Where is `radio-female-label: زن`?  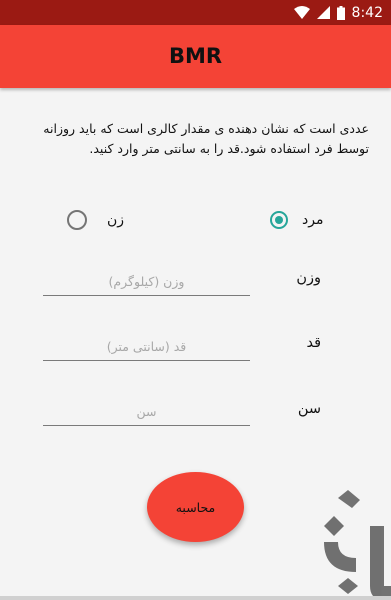
radio-female-label: زن is located at coordinates (116, 220).